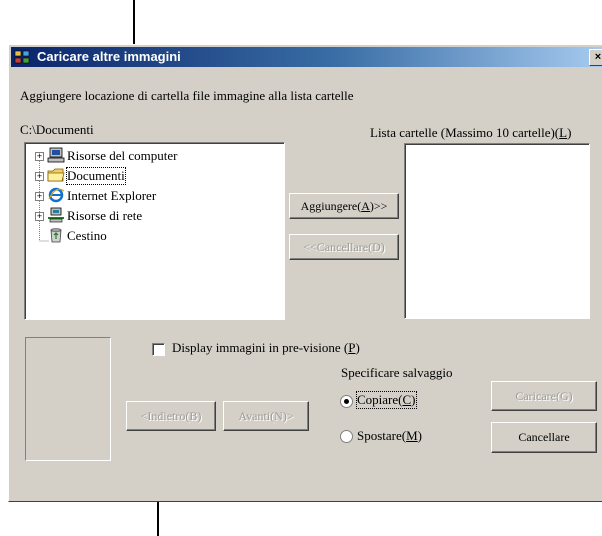 Image resolution: width=602 pixels, height=536 pixels. What do you see at coordinates (68, 399) in the screenshot?
I see `image-preview` at bounding box center [68, 399].